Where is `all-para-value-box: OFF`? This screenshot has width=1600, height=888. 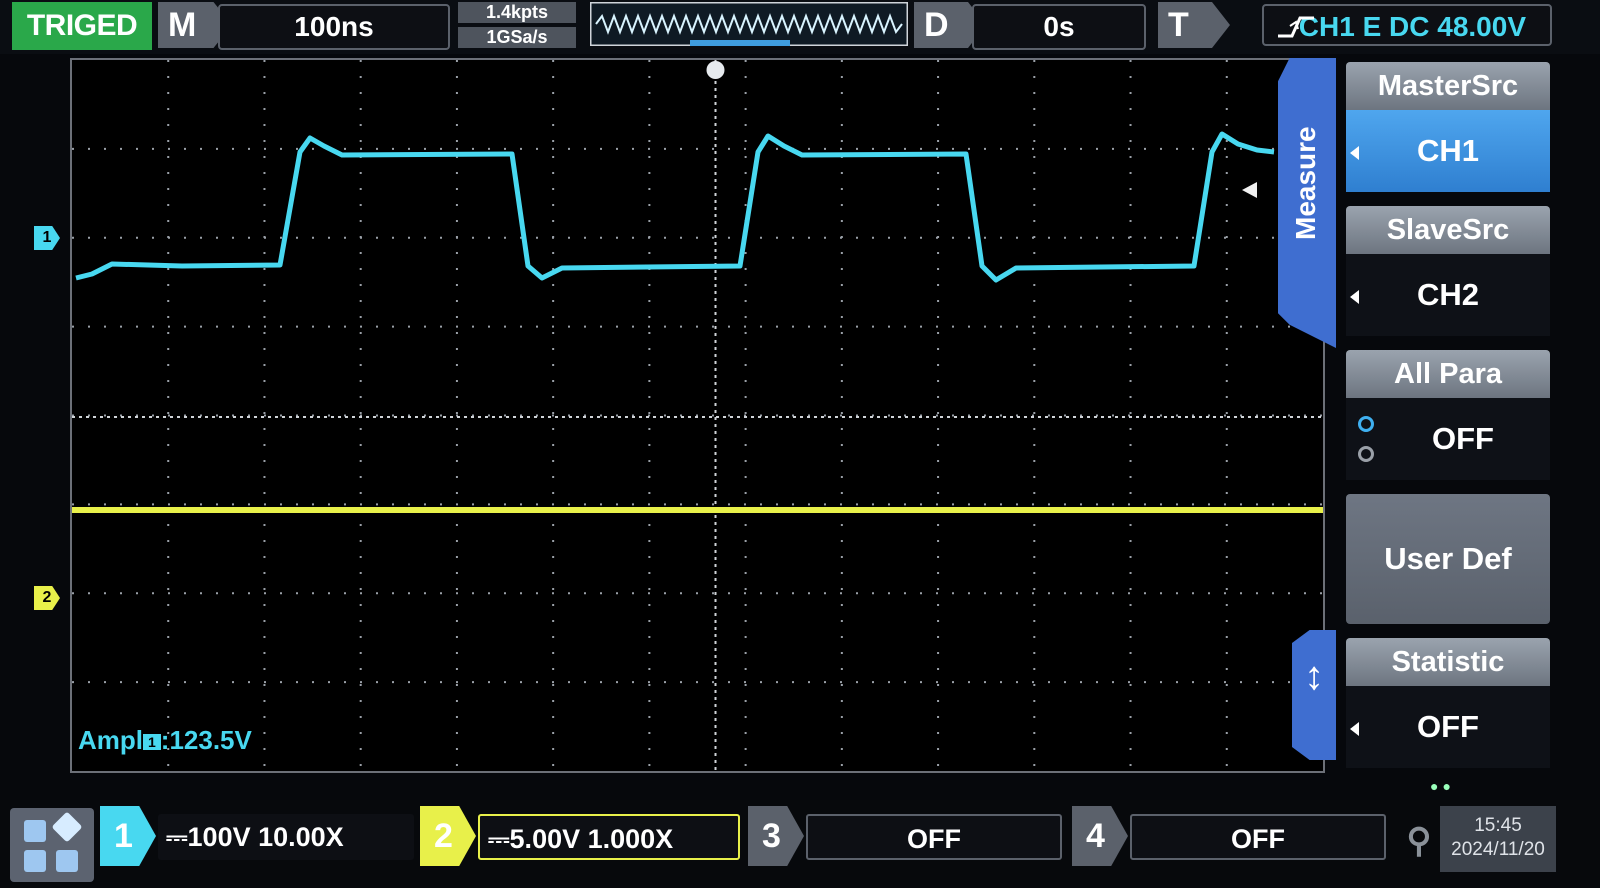
all-para-value-box: OFF is located at coordinates (1448, 439).